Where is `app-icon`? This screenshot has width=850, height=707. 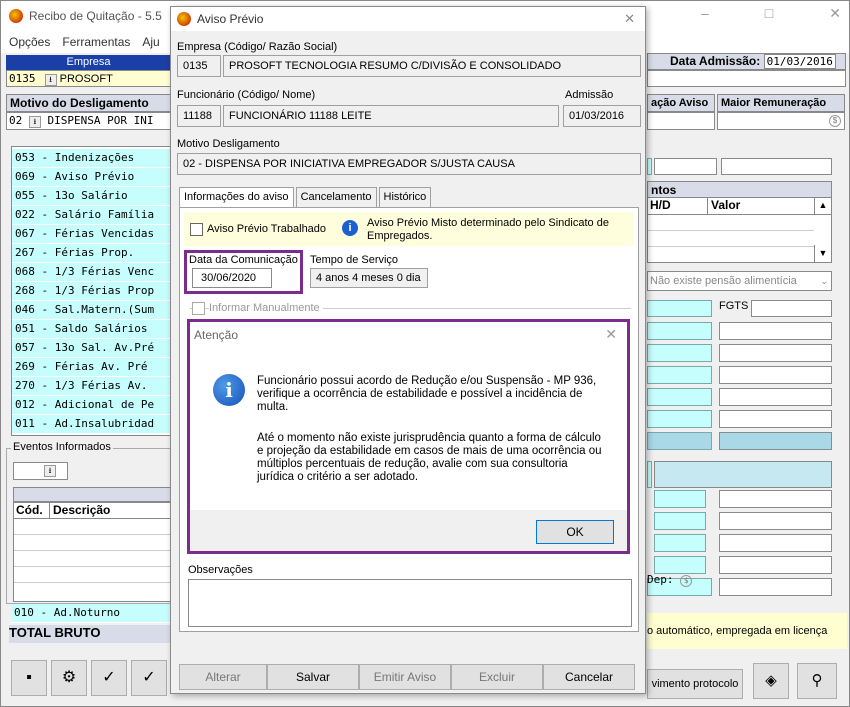 app-icon is located at coordinates (16, 16).